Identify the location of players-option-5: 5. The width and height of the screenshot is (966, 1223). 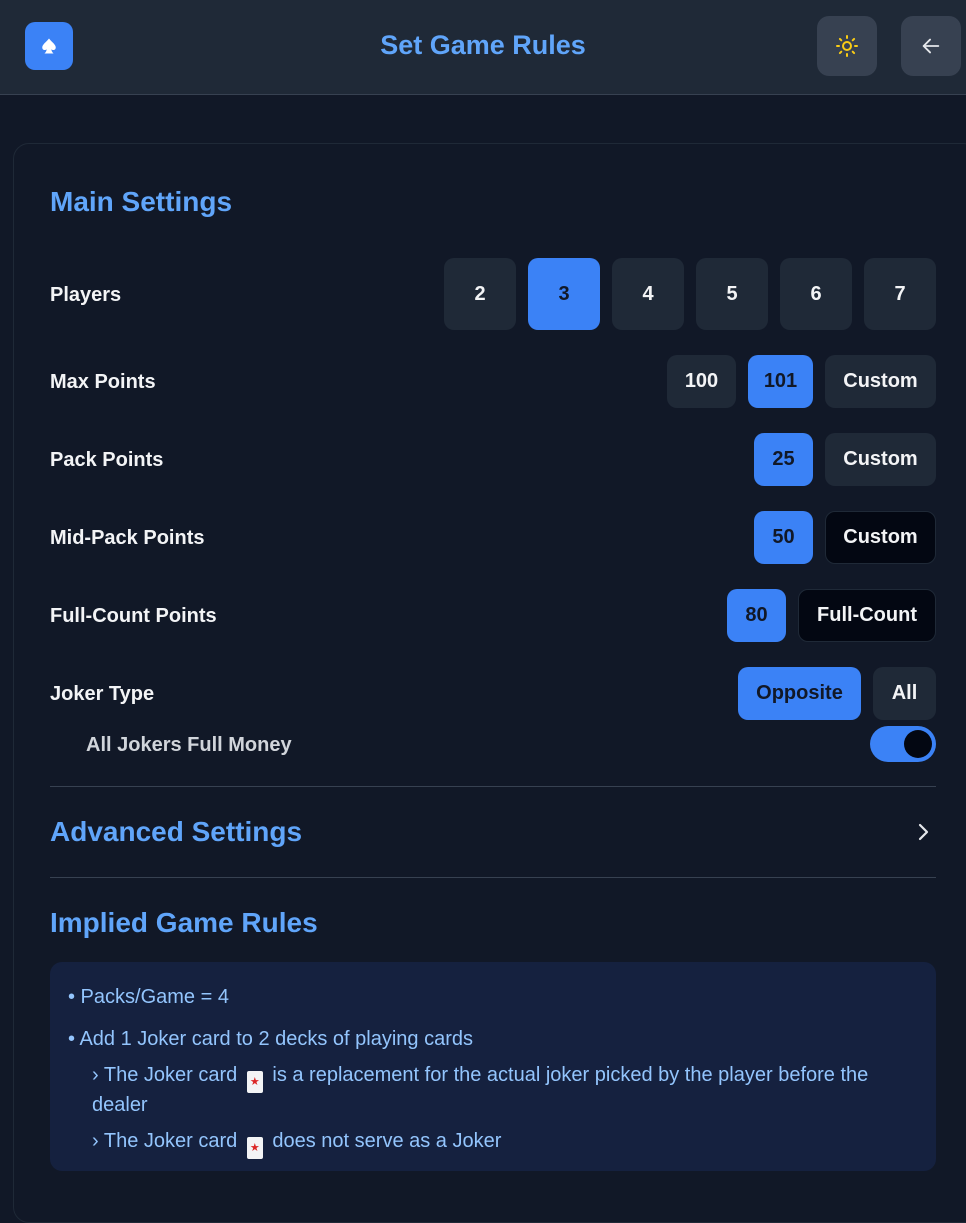
(732, 294).